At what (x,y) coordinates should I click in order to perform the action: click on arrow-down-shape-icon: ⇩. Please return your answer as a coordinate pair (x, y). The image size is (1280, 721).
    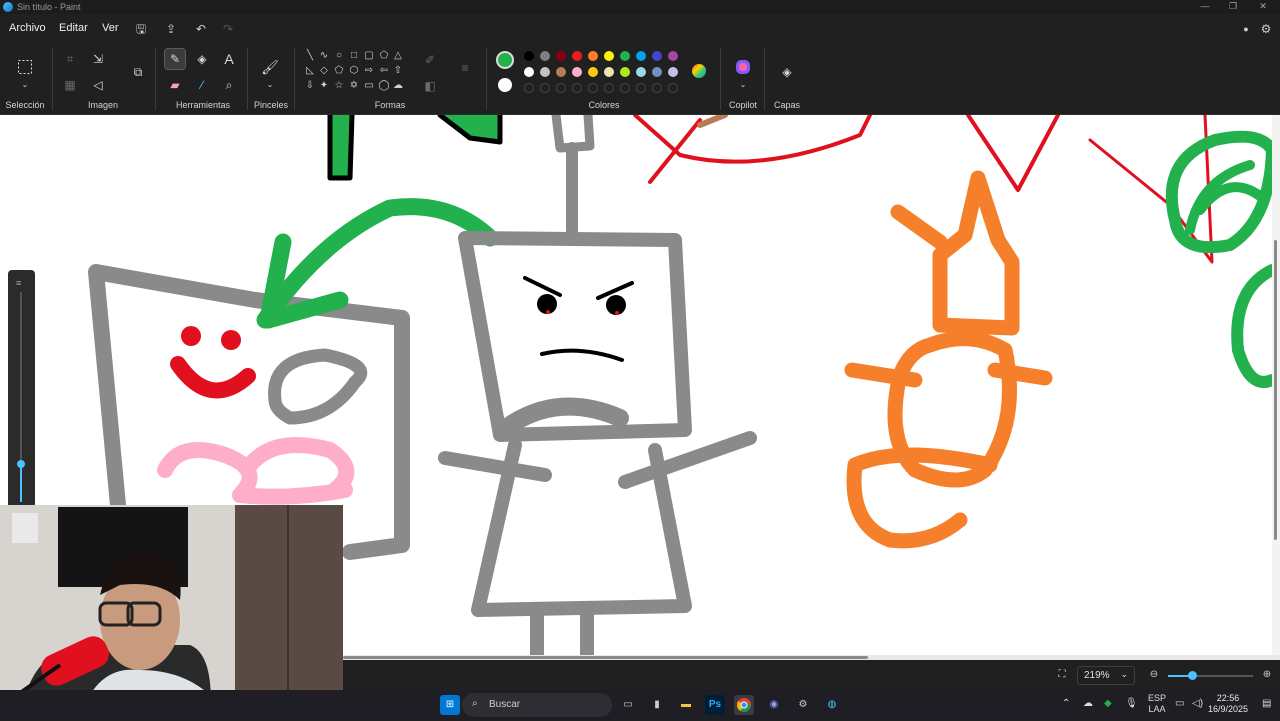
    Looking at the image, I should click on (310, 86).